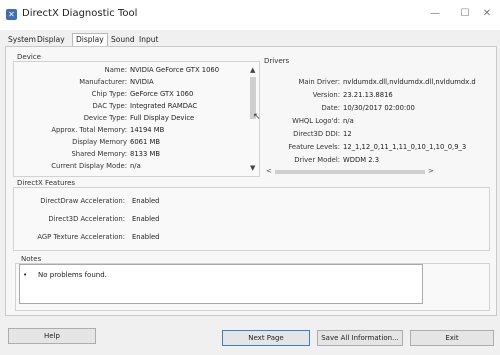 This screenshot has height=355, width=500. Describe the element at coordinates (405, 147) in the screenshot. I see `feature-levels-value: 12_1,12_0,11_1,11_0,10_1,10_0,9_3` at that location.